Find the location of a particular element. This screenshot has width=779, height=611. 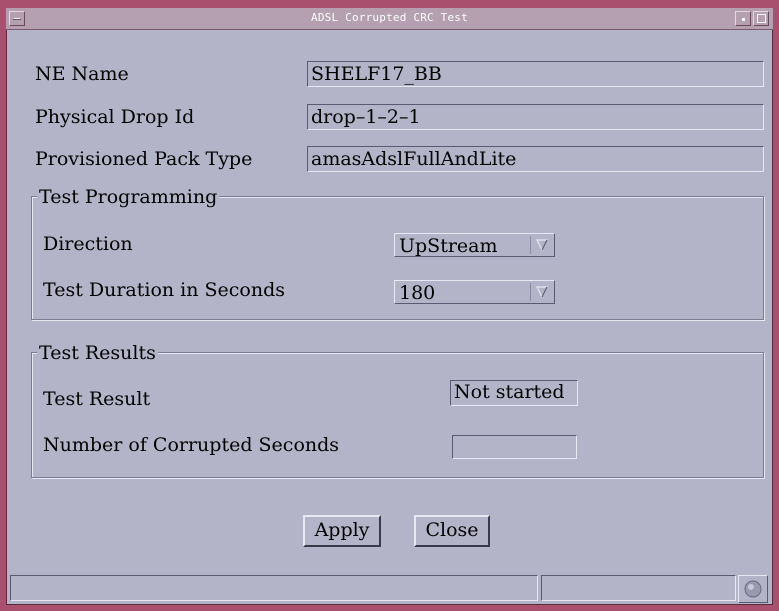

direction-label: Direction is located at coordinates (88, 244).